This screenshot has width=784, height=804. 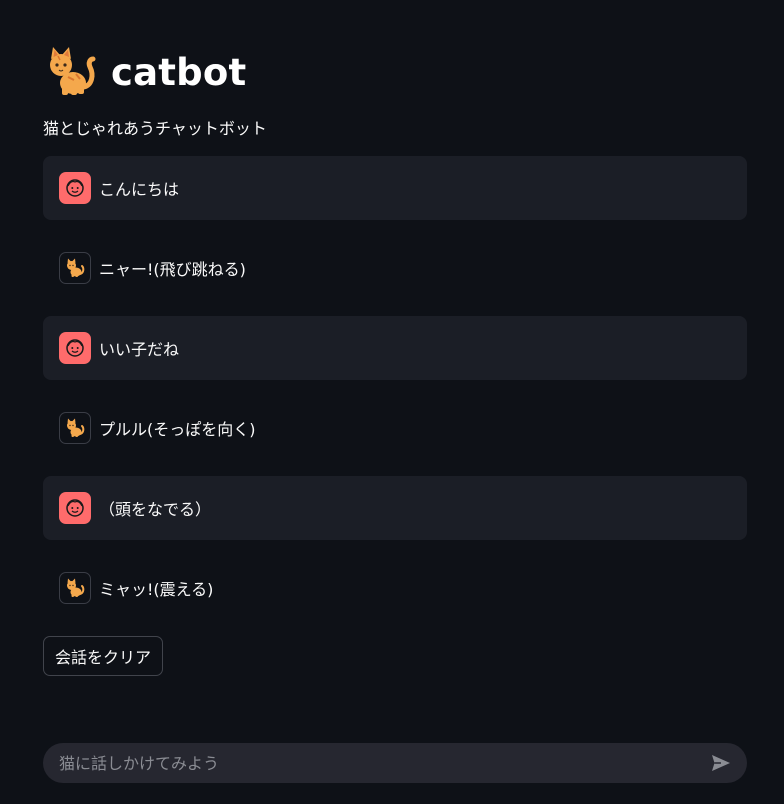 I want to click on send-button, so click(x=721, y=763).